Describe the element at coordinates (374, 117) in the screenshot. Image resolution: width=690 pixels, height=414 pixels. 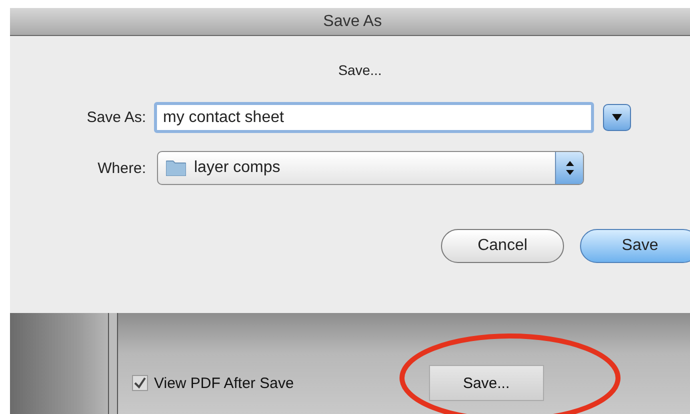
I see `file-name-field: my contact sheet` at that location.